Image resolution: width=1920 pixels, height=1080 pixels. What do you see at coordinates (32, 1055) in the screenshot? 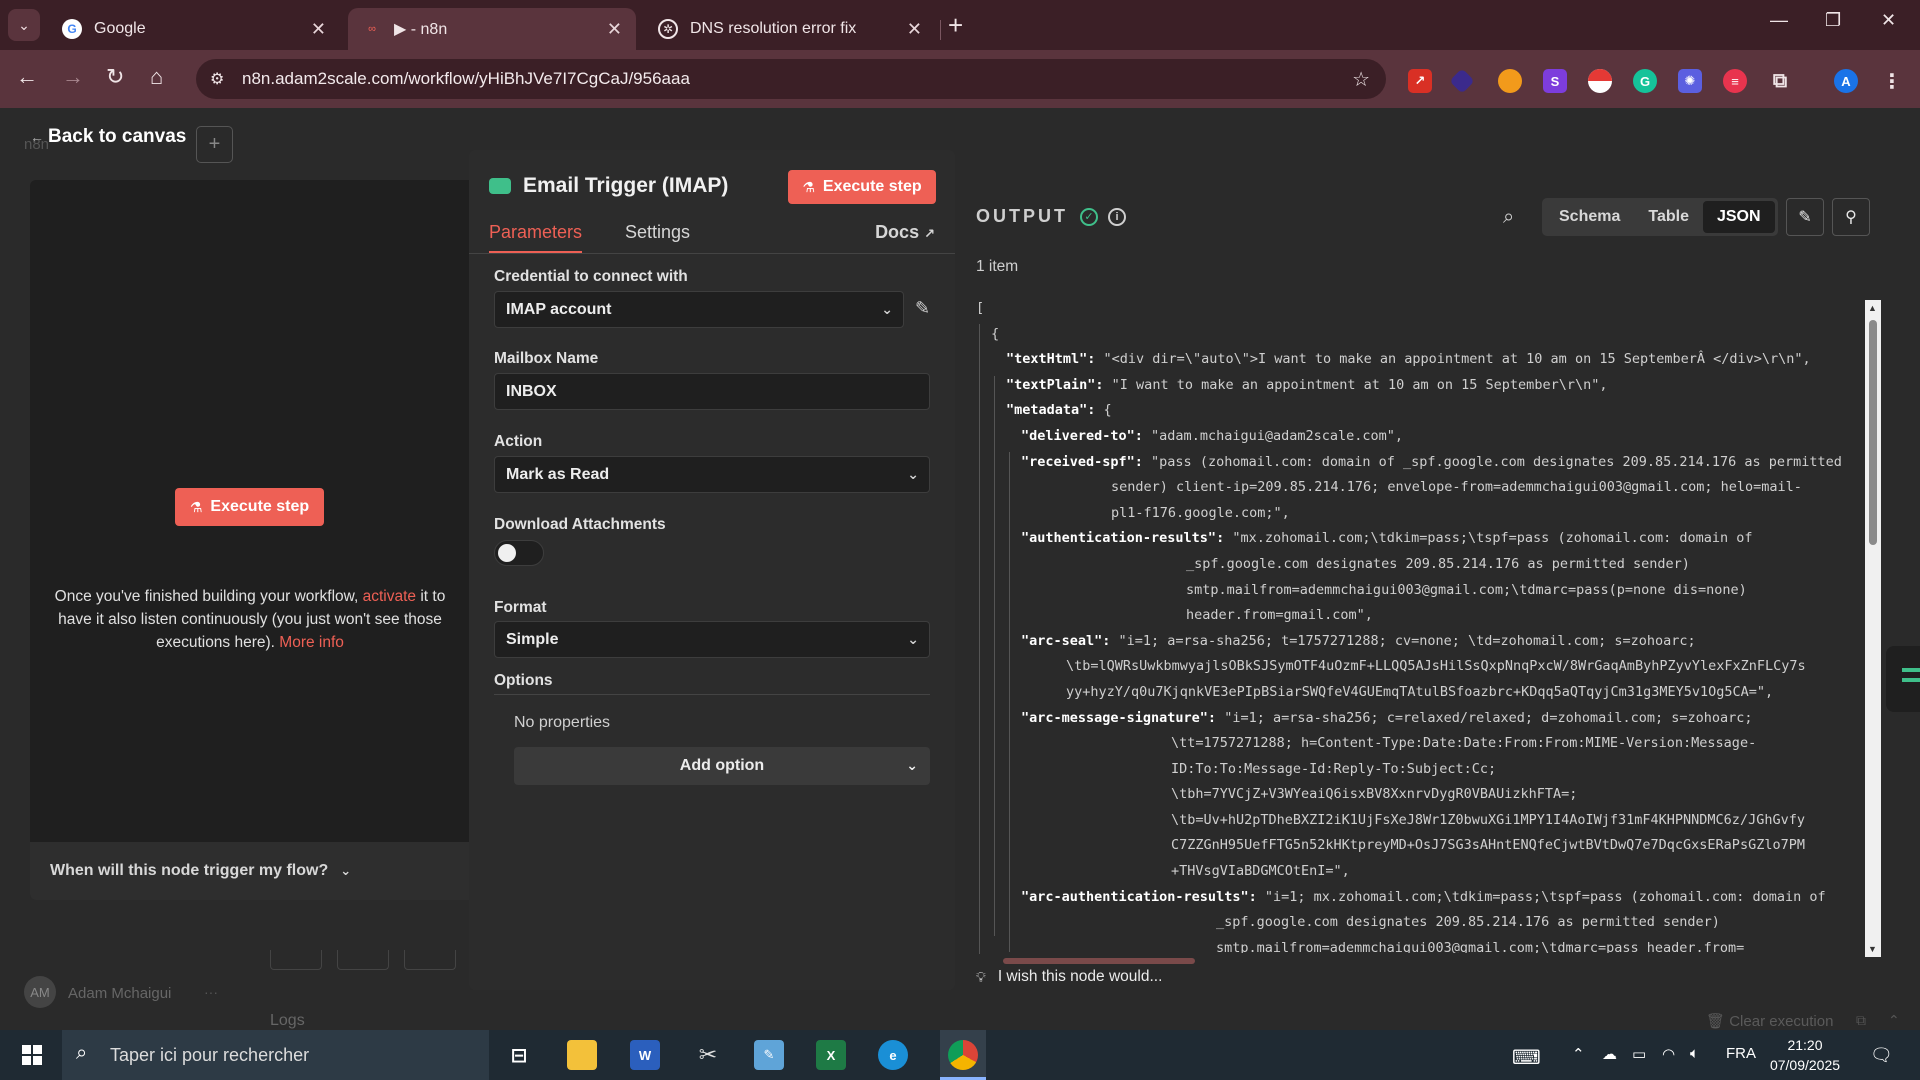
I see `windows-start-icon` at bounding box center [32, 1055].